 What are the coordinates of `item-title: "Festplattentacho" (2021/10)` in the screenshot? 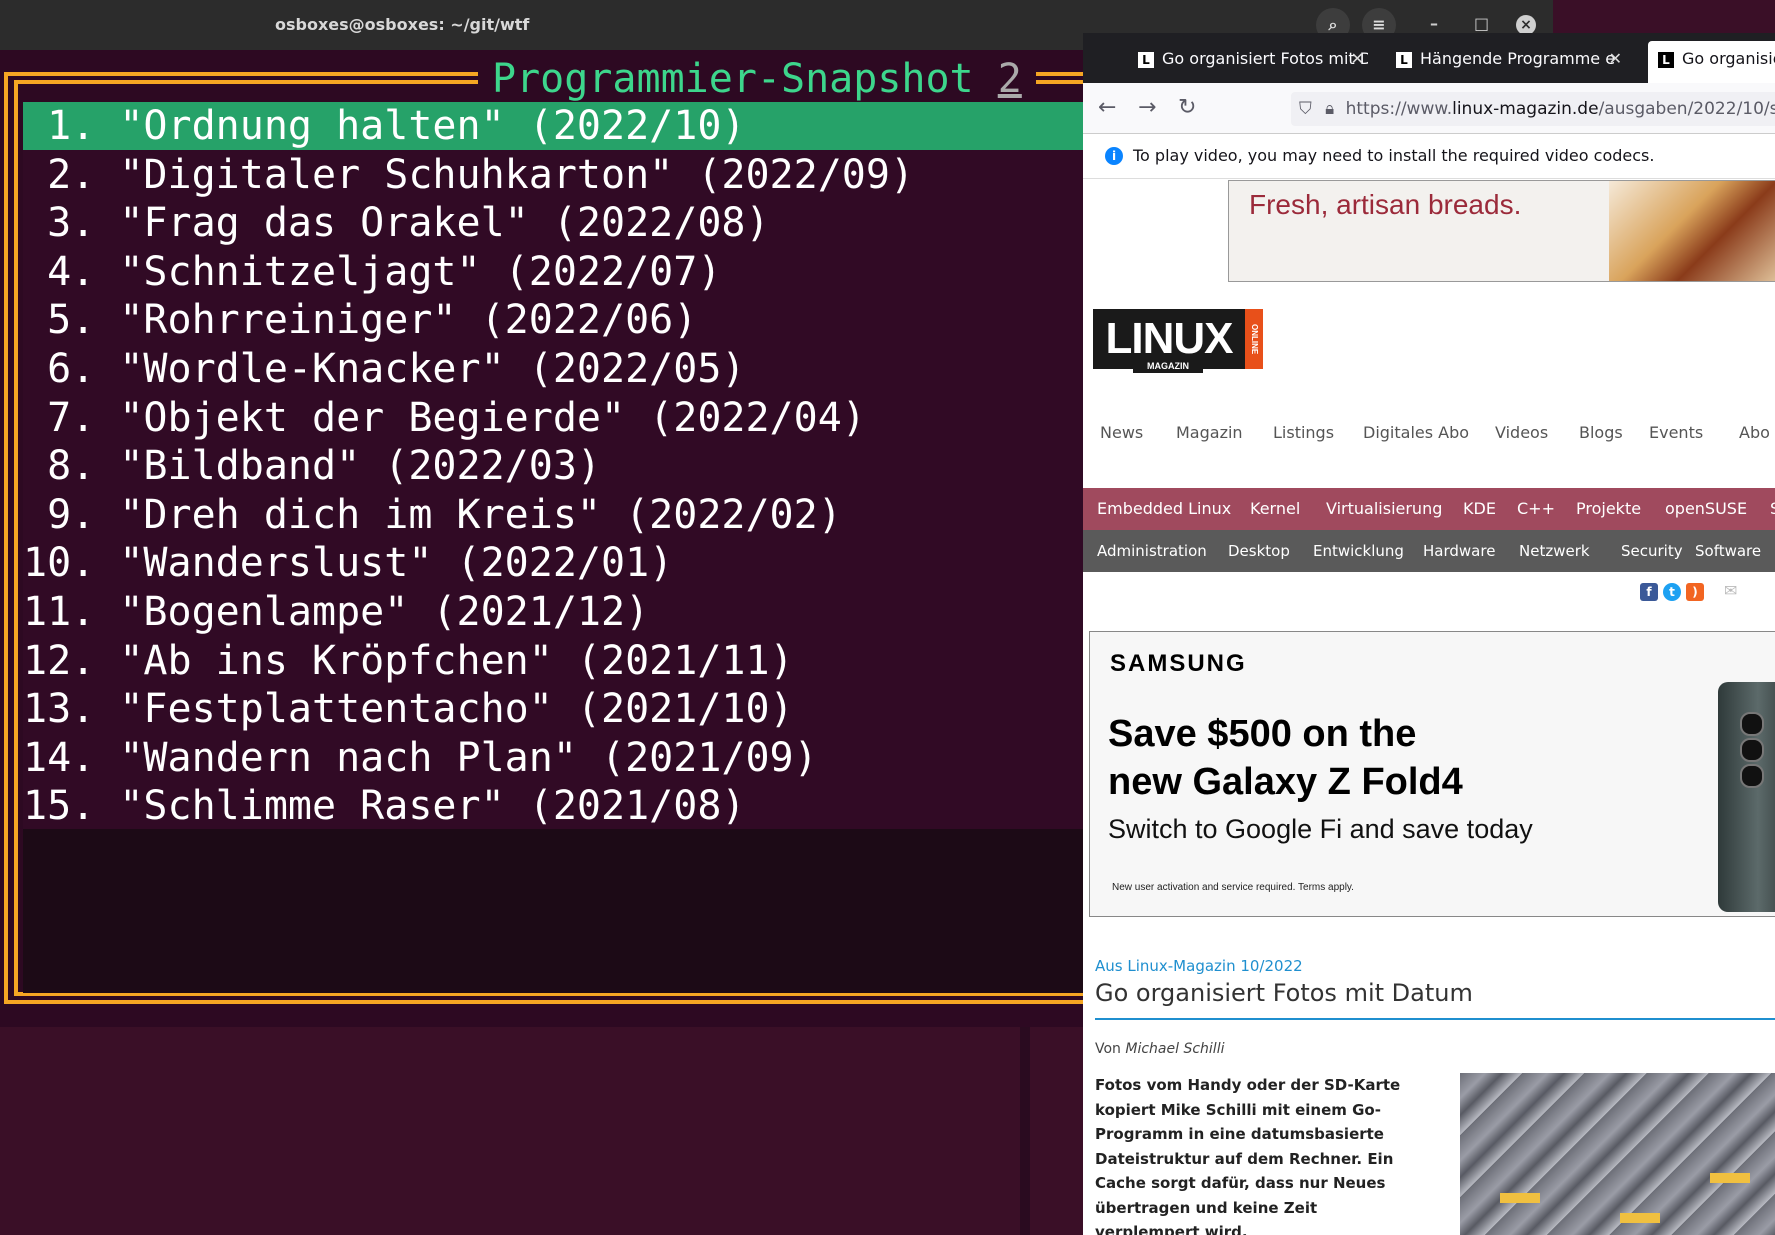 It's located at (456, 709).